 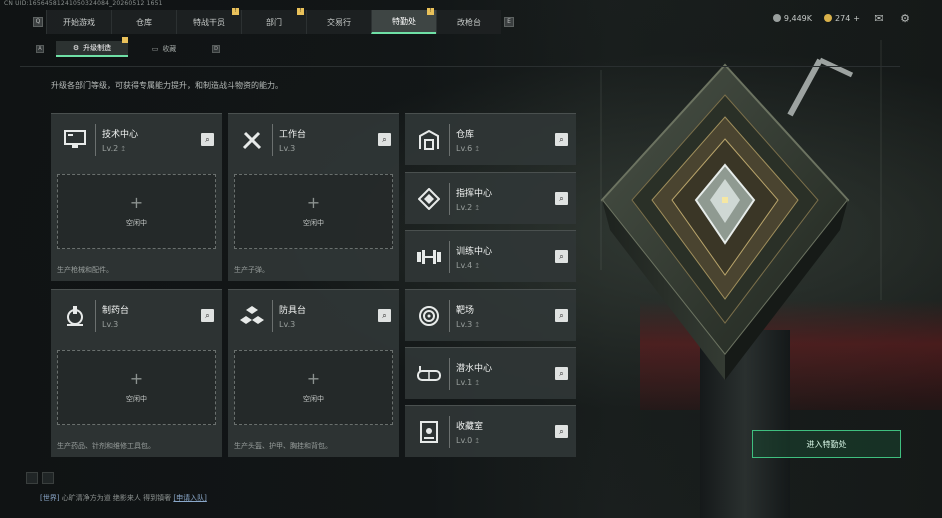 What do you see at coordinates (490, 315) in the screenshot?
I see `card-shooting-range: 靶场 Lv.3 ↥ ⌕` at bounding box center [490, 315].